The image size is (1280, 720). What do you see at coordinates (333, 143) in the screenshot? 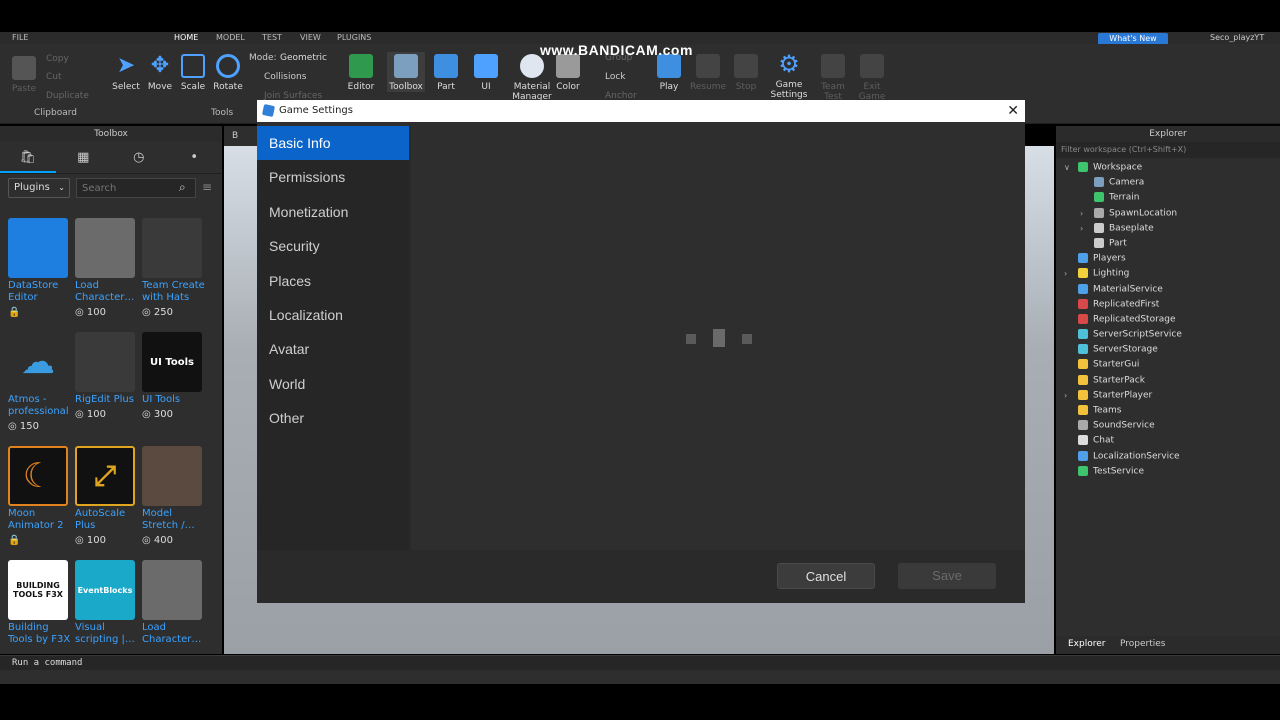
I see `nav-basic-info: Basic Info` at bounding box center [333, 143].